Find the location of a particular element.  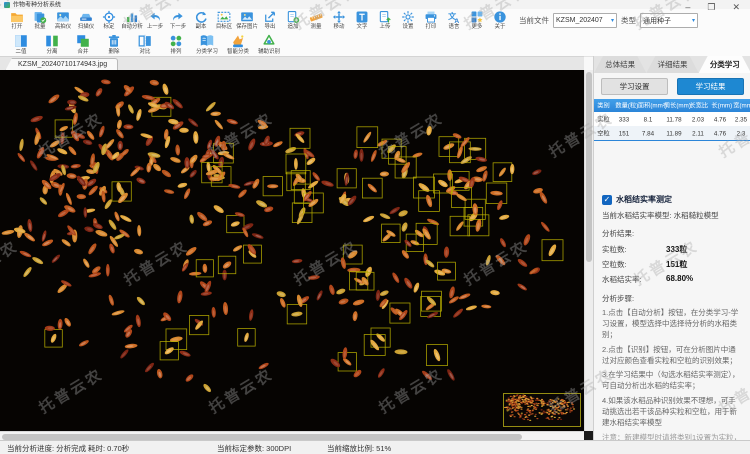

table-cell: 4.76 is located at coordinates (720, 119).